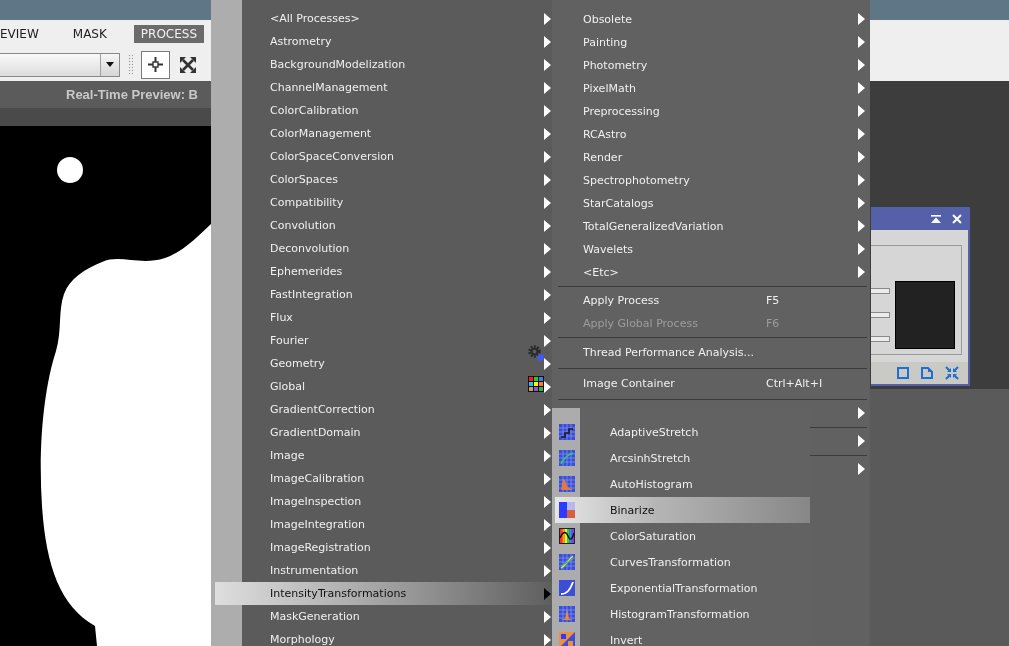 This screenshot has width=1009, height=646. I want to click on split-squares-icon, so click(567, 510).